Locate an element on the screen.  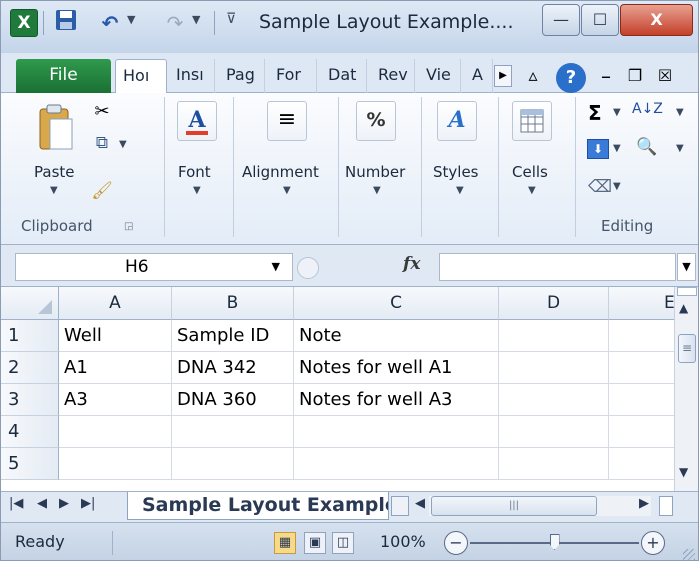
clear-dropdown-icon: ▼ is located at coordinates (617, 186).